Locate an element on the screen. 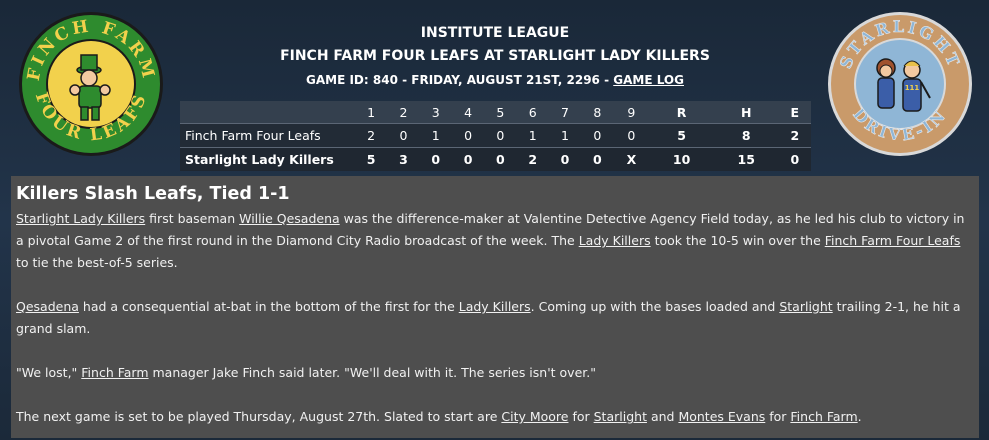 The image size is (989, 440). article-text: to tie the best-of-5 series. is located at coordinates (97, 262).